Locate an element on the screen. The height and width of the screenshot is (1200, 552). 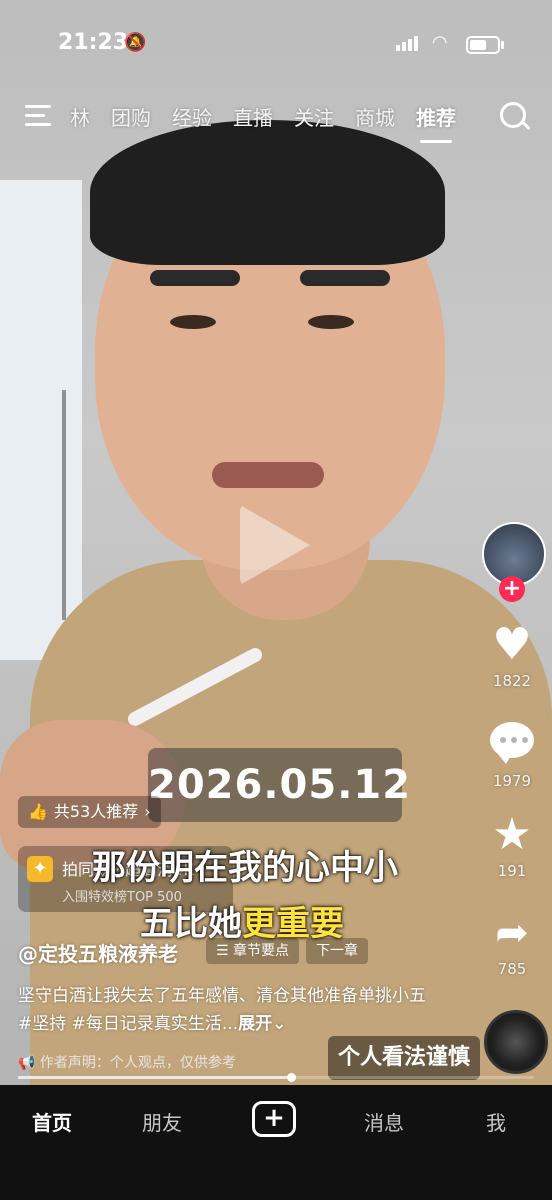
author-disclaimer: 📢 作者声明：个人观点，仅供参考 is located at coordinates (127, 1062).